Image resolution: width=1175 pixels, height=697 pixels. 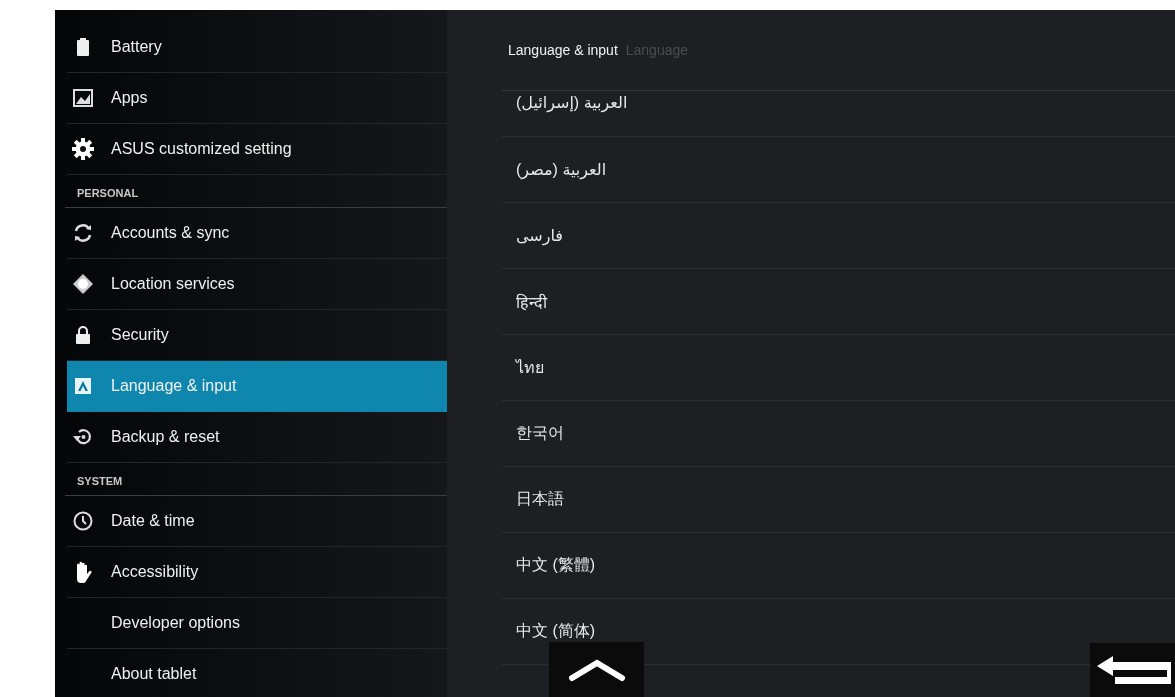 What do you see at coordinates (257, 437) in the screenshot?
I see `sidebar-item: Backup & reset` at bounding box center [257, 437].